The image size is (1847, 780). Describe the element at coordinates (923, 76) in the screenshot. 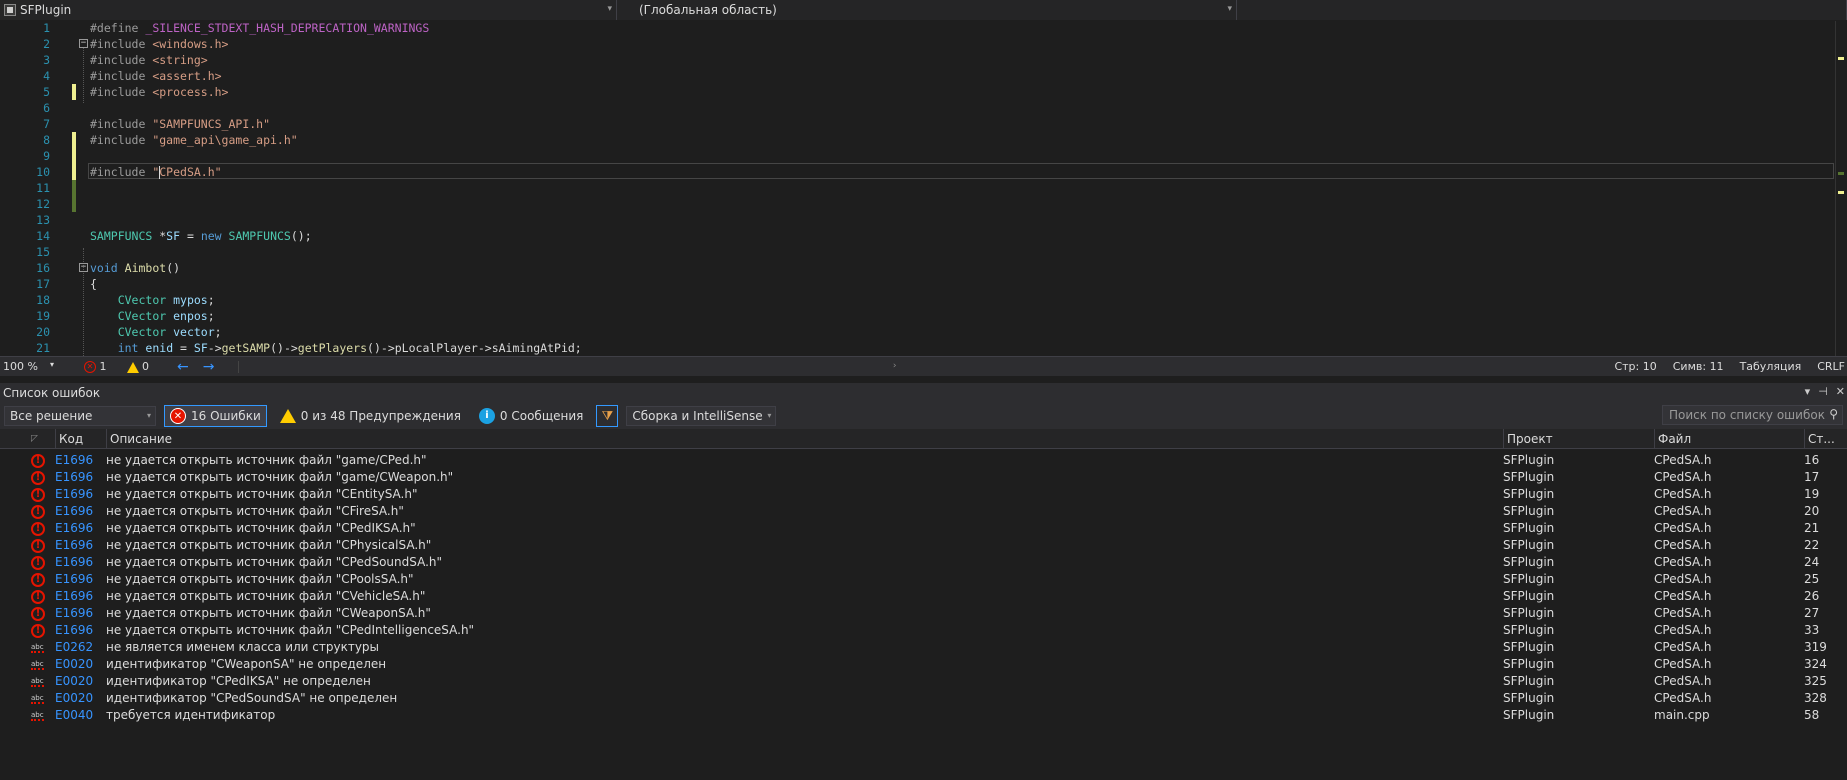

I see `code-line: 4 #include <assert.h>` at that location.